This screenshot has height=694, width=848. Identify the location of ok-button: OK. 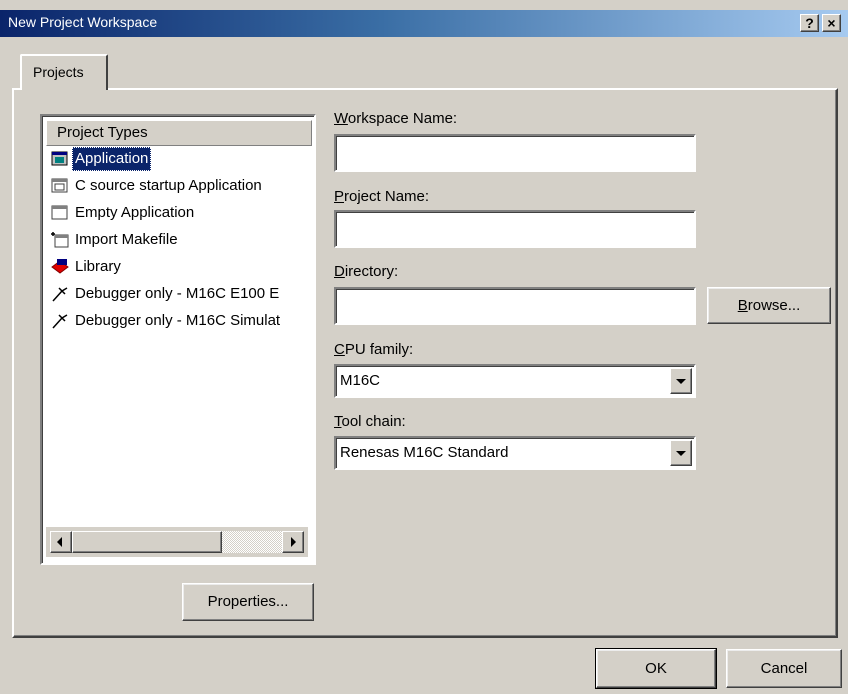
(656, 668).